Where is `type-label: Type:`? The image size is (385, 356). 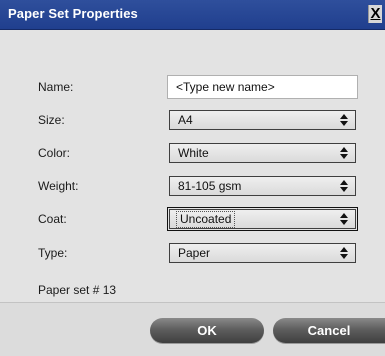 type-label: Type: is located at coordinates (53, 253).